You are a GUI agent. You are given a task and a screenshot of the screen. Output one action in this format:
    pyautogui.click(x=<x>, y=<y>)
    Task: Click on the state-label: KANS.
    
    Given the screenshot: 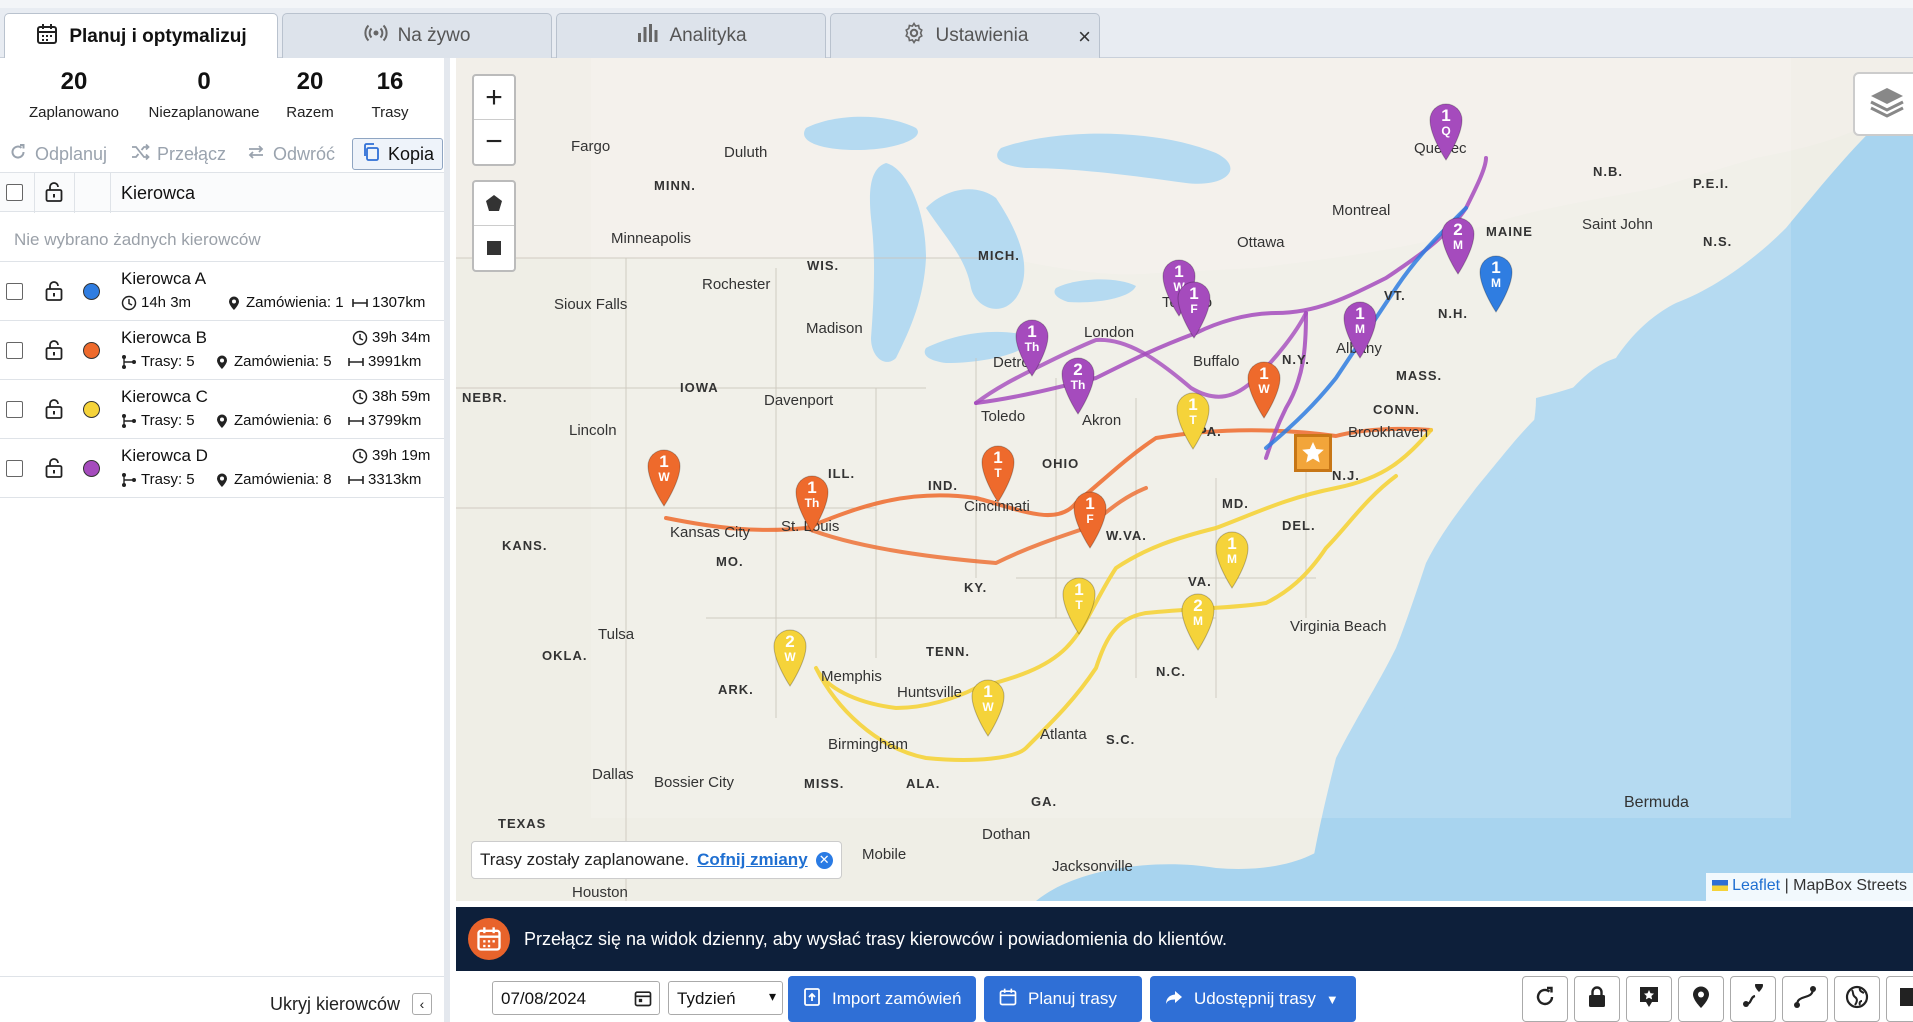 What is the action you would take?
    pyautogui.click(x=525, y=545)
    